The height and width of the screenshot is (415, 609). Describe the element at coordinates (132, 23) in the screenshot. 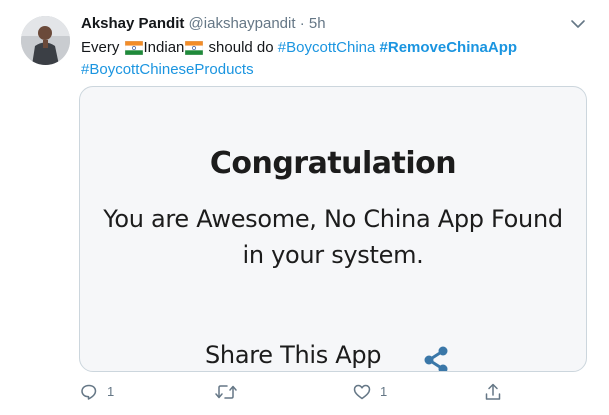

I see `author-name: Akshay Pandit` at that location.